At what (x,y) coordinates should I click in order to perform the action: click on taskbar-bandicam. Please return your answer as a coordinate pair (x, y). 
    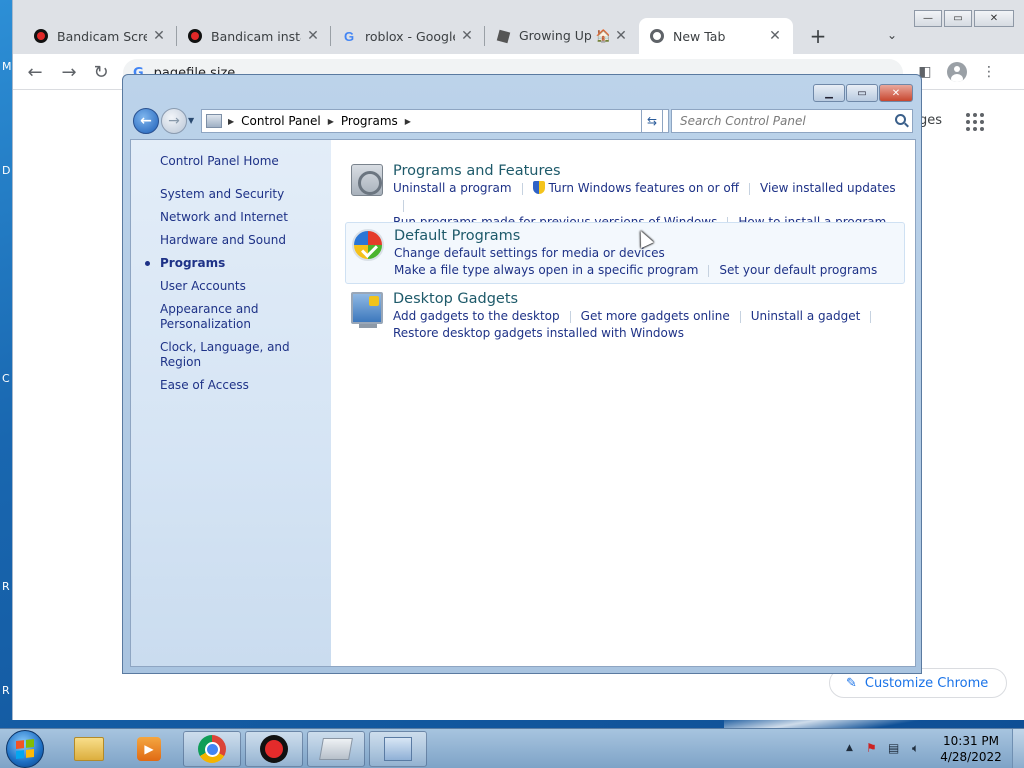
    Looking at the image, I should click on (274, 749).